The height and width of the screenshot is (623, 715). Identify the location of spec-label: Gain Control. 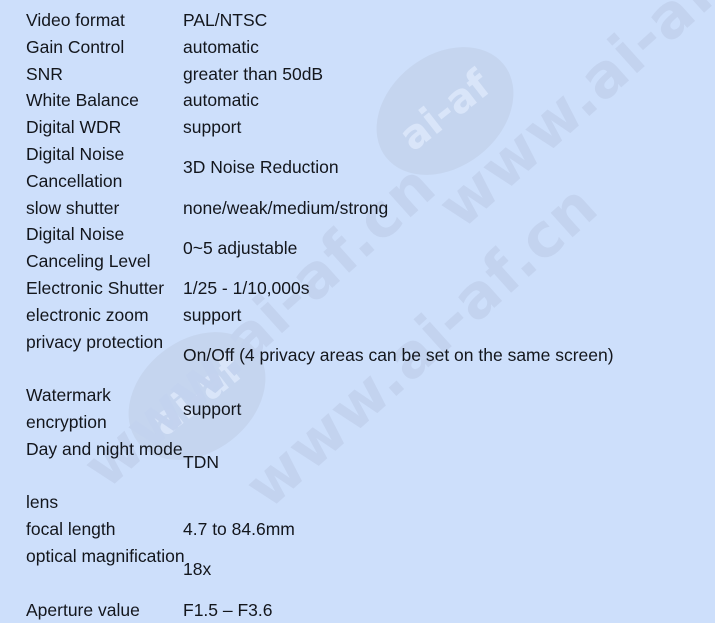
(75, 46).